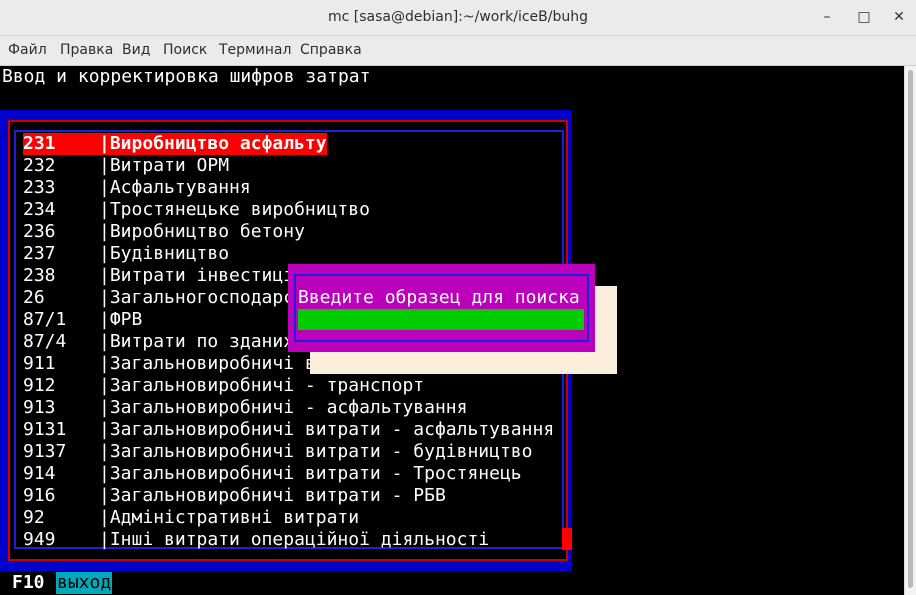 The width and height of the screenshot is (916, 595). What do you see at coordinates (321, 451) in the screenshot?
I see `list-item-name: Загальновиробничі витрати - будівництво` at bounding box center [321, 451].